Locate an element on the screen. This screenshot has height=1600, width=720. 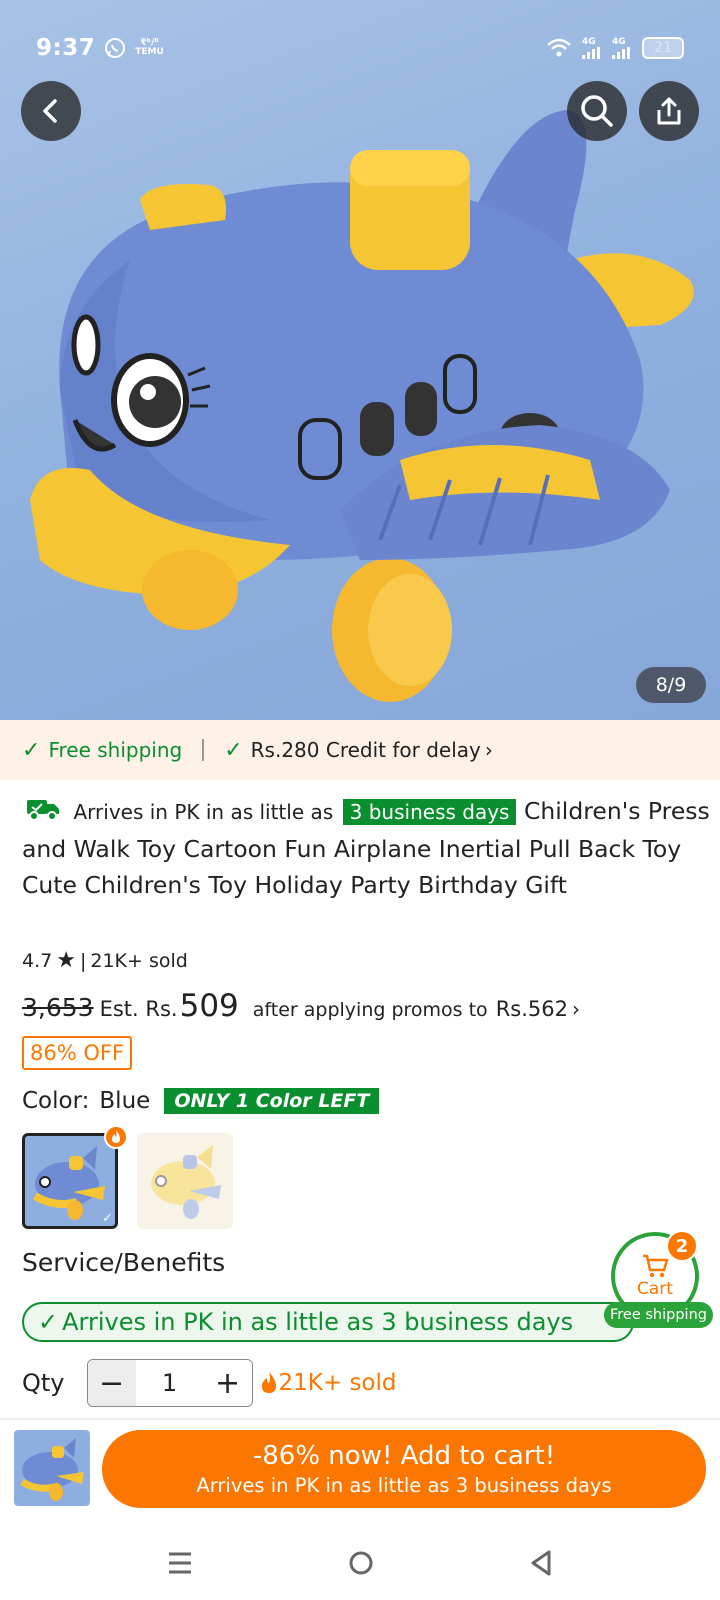
divider is located at coordinates (203, 750).